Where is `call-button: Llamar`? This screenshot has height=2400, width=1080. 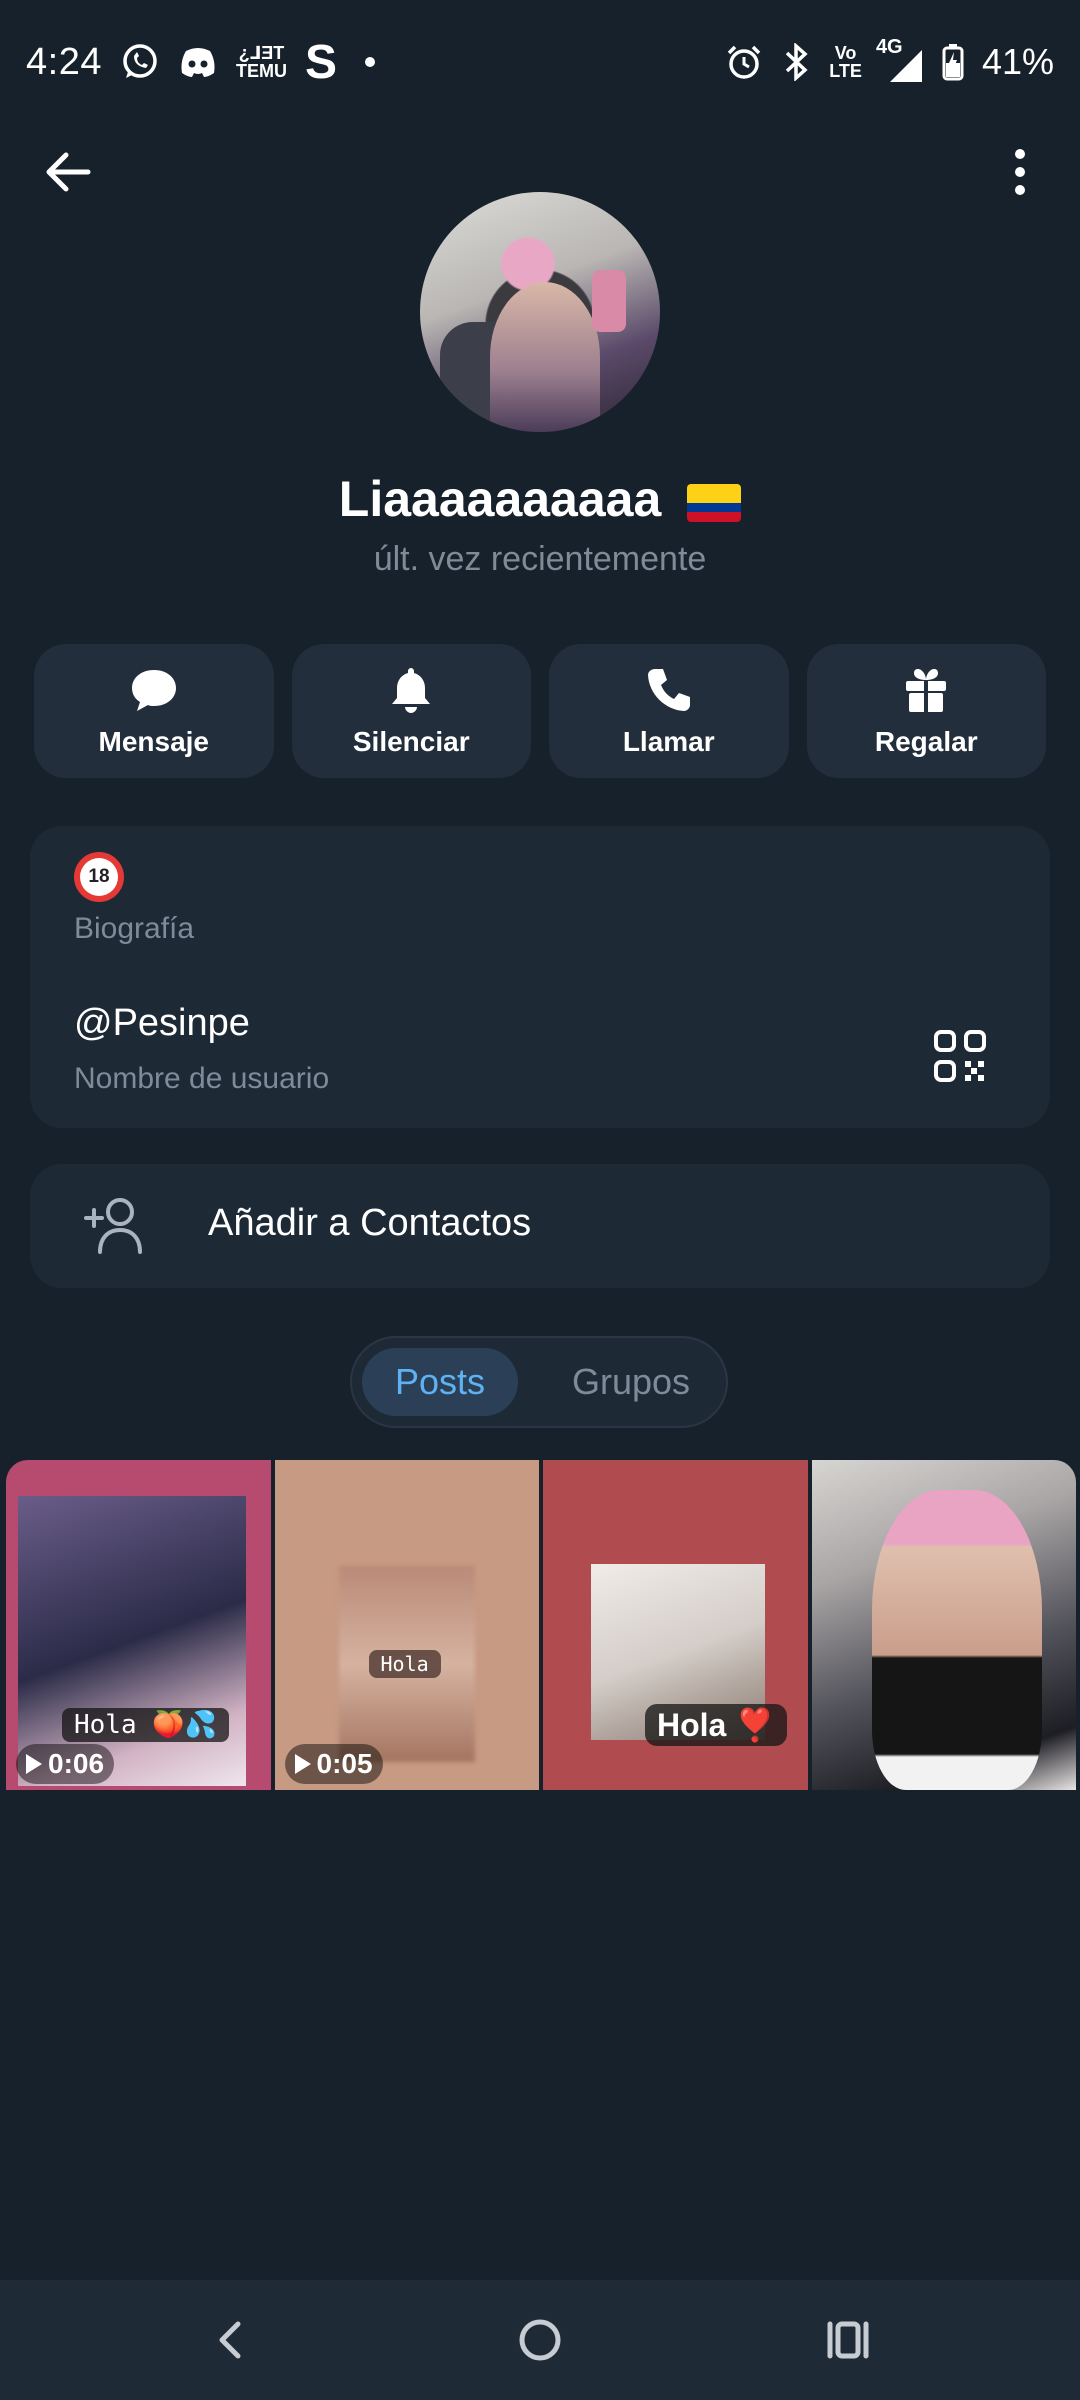
call-button: Llamar is located at coordinates (669, 711).